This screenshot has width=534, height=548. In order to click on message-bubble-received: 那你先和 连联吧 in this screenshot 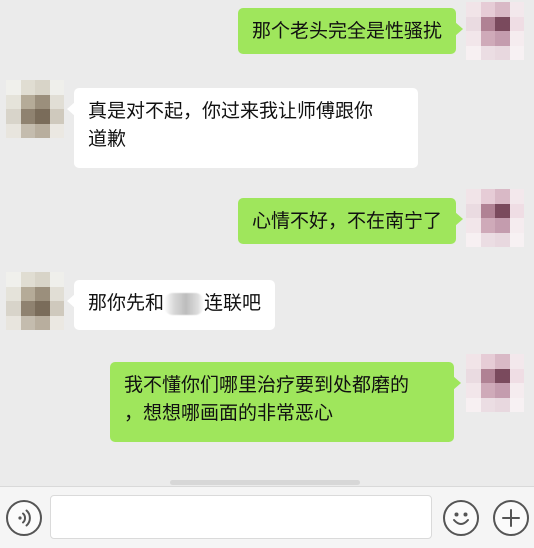, I will do `click(171, 305)`.